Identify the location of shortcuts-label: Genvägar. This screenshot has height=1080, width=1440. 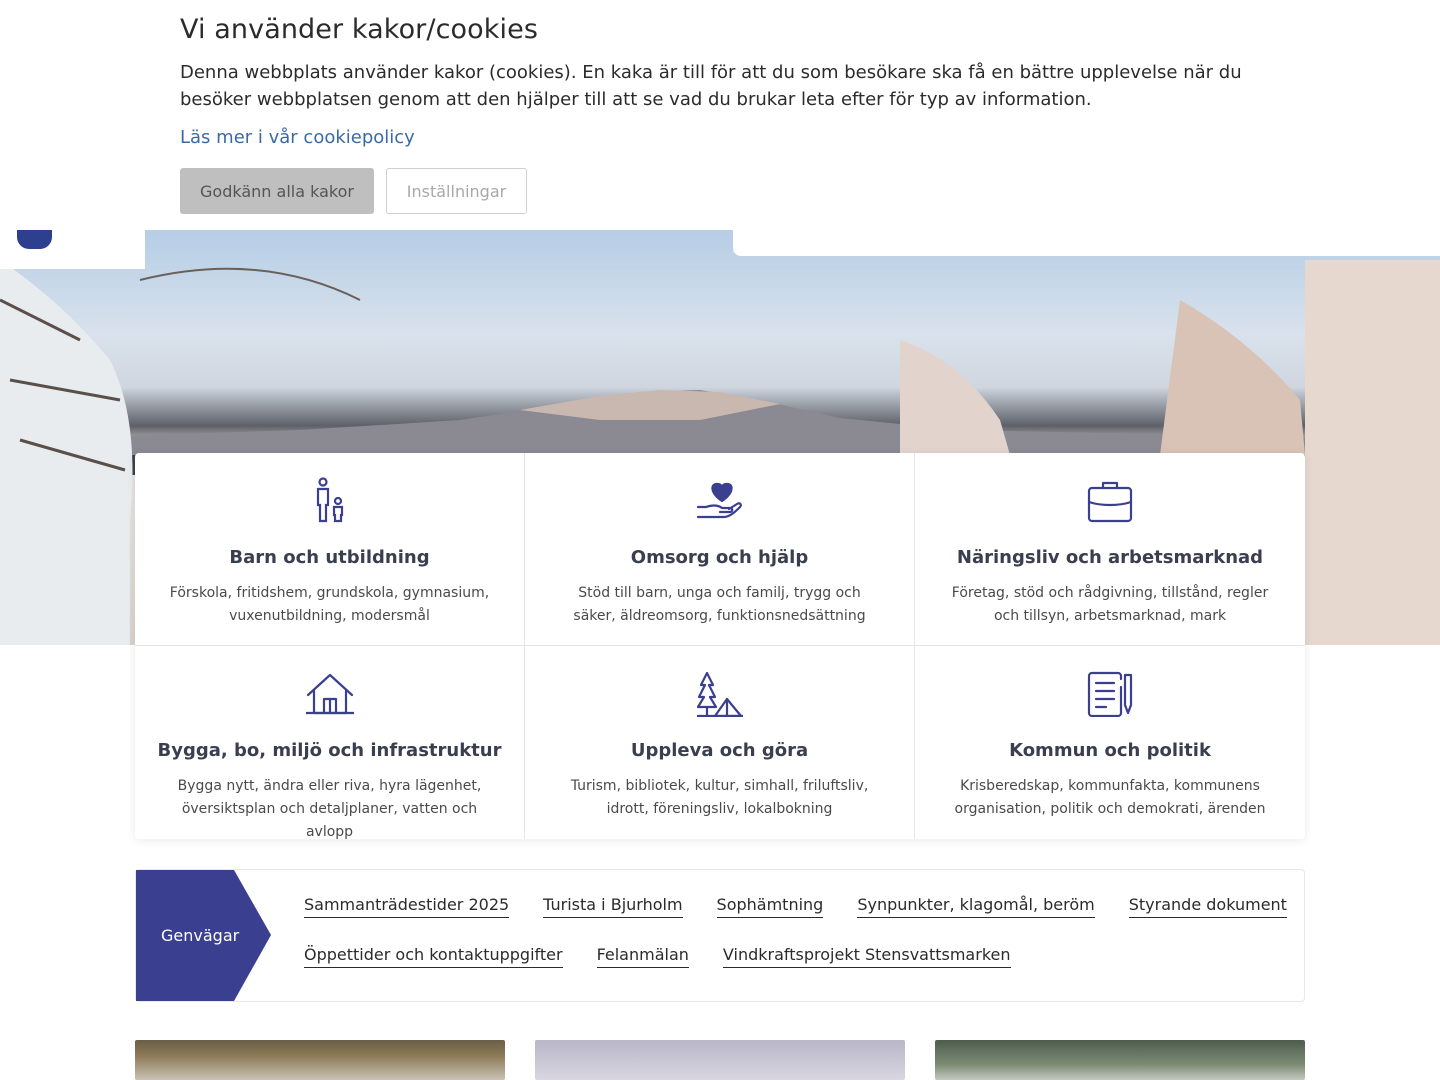
(200, 935).